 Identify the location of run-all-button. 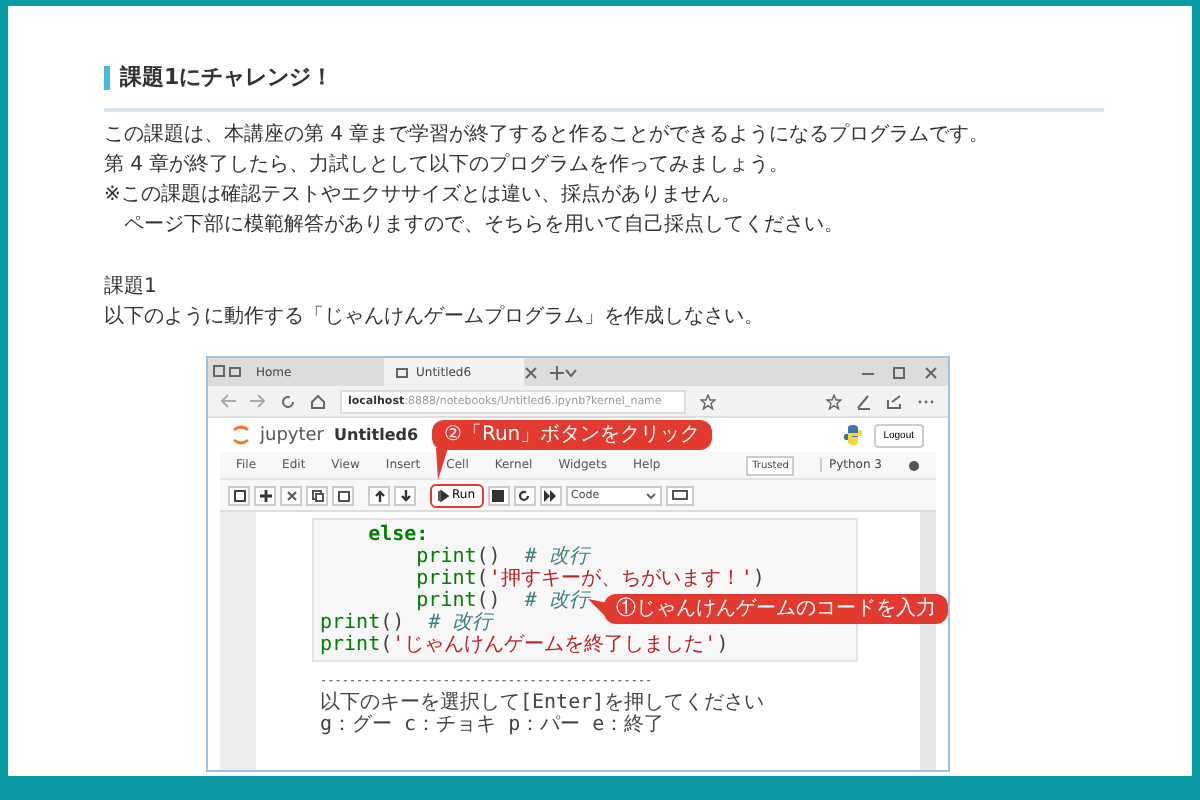
(550, 495).